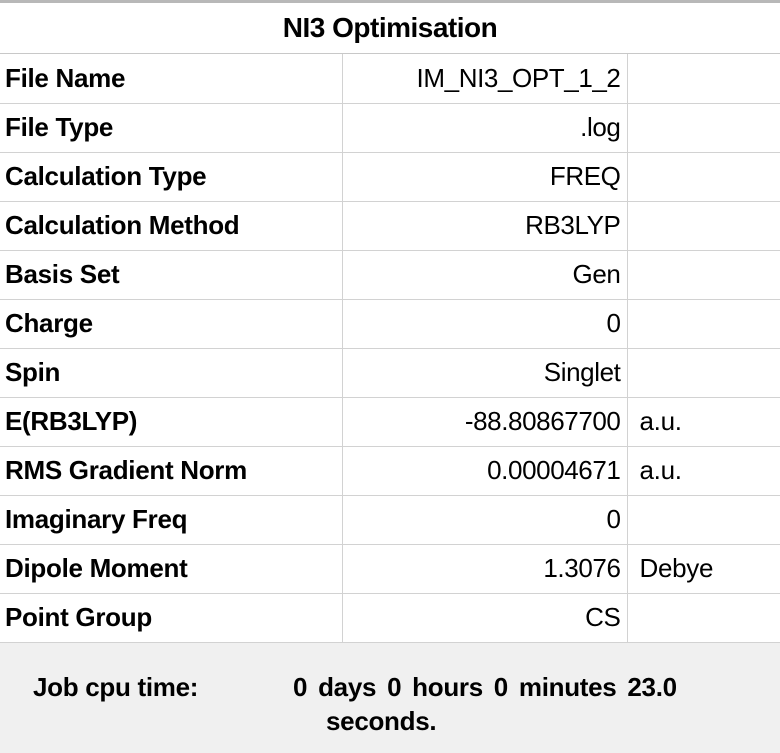 This screenshot has width=780, height=753. I want to click on table-row: File Name IM_NI3_OPT_1_2, so click(390, 79).